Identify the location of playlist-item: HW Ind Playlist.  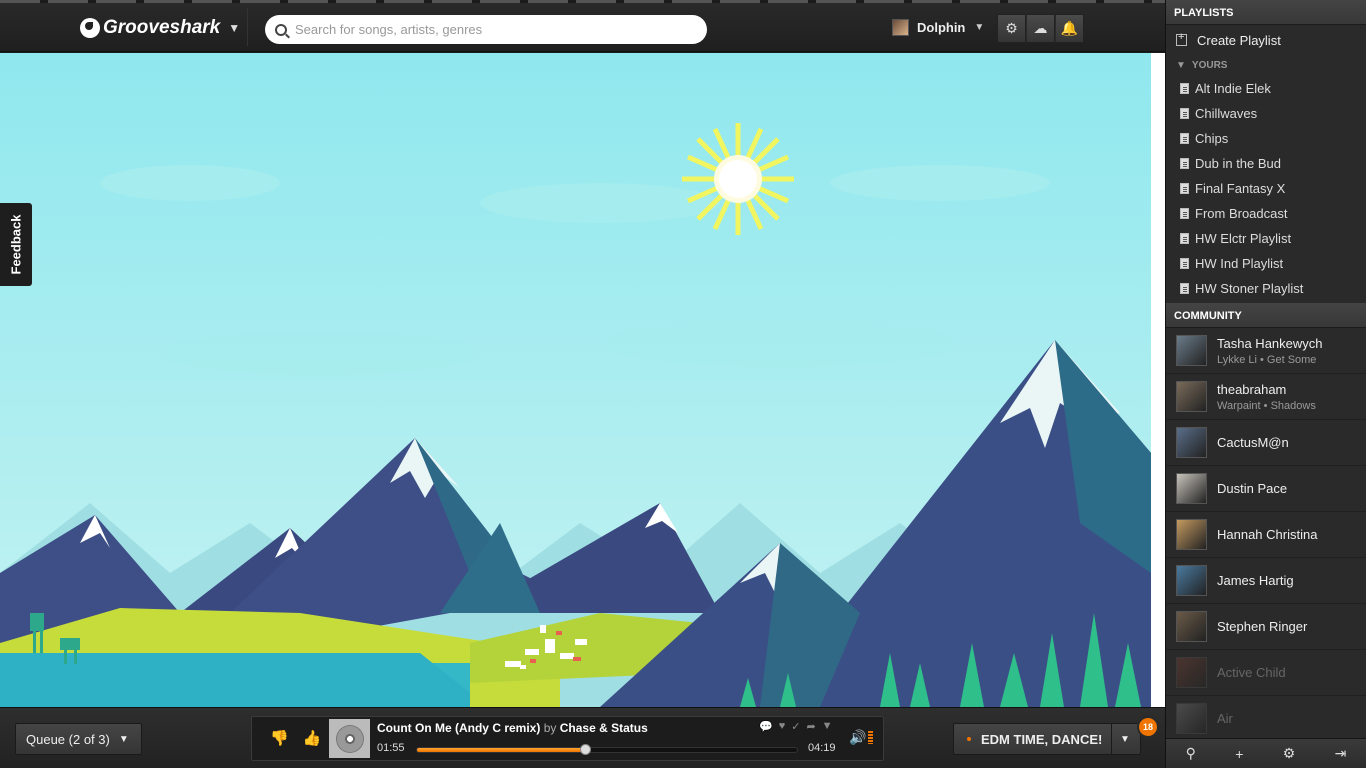
(1266, 263).